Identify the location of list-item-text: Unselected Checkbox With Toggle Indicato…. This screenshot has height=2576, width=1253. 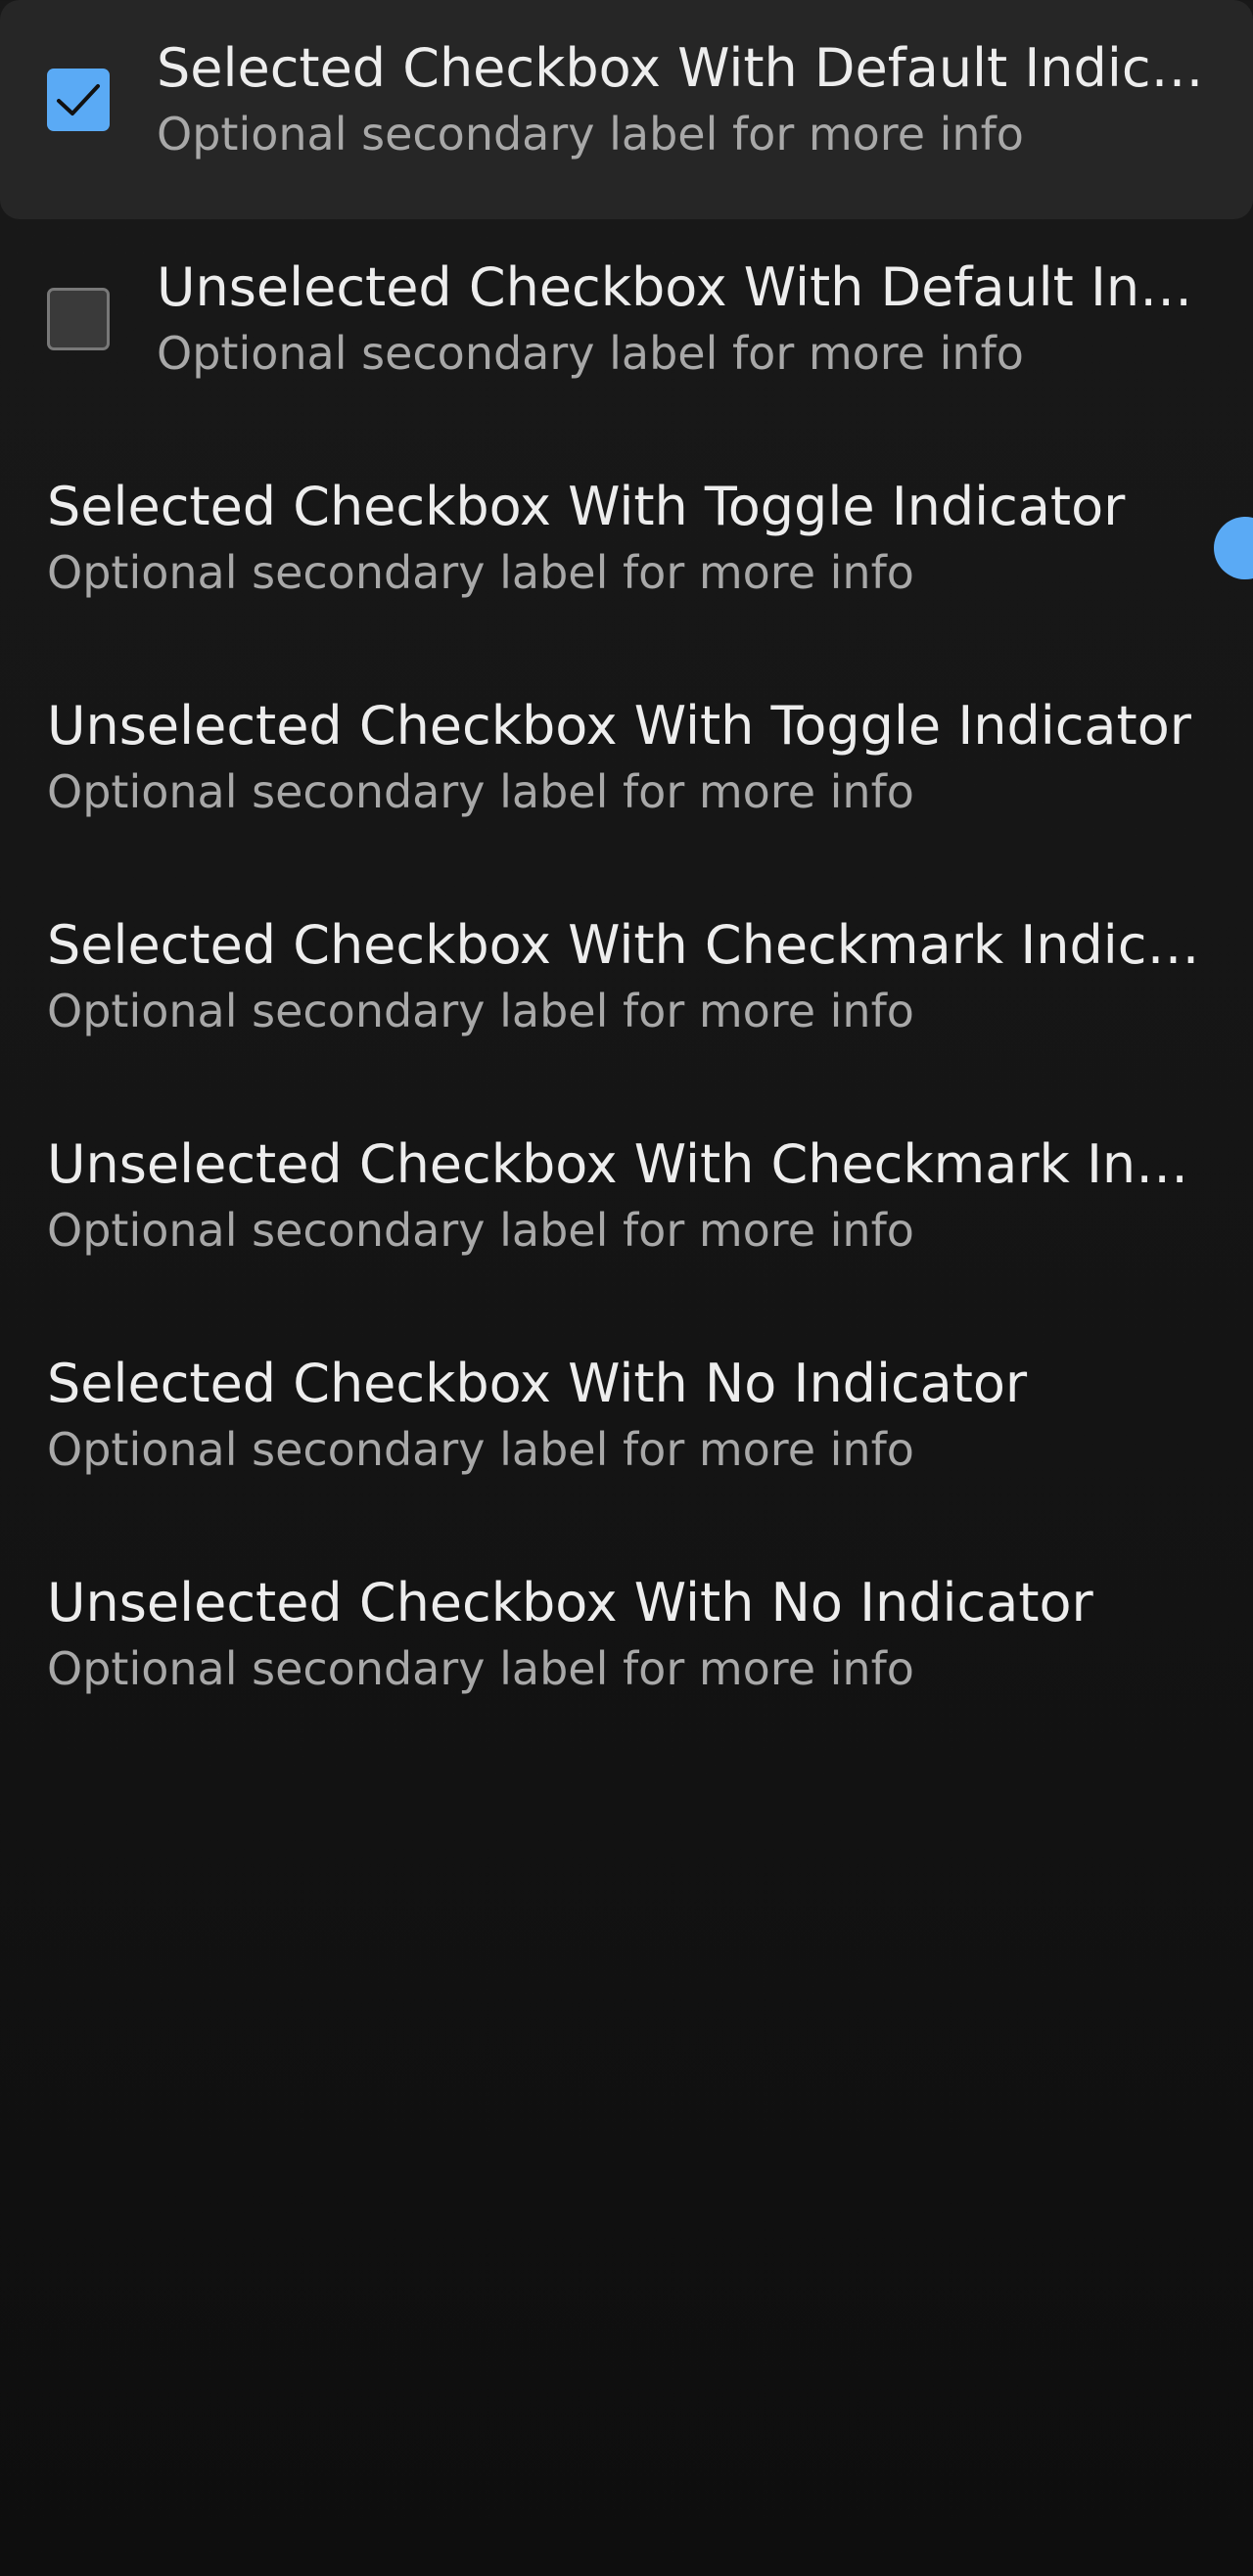
(626, 756).